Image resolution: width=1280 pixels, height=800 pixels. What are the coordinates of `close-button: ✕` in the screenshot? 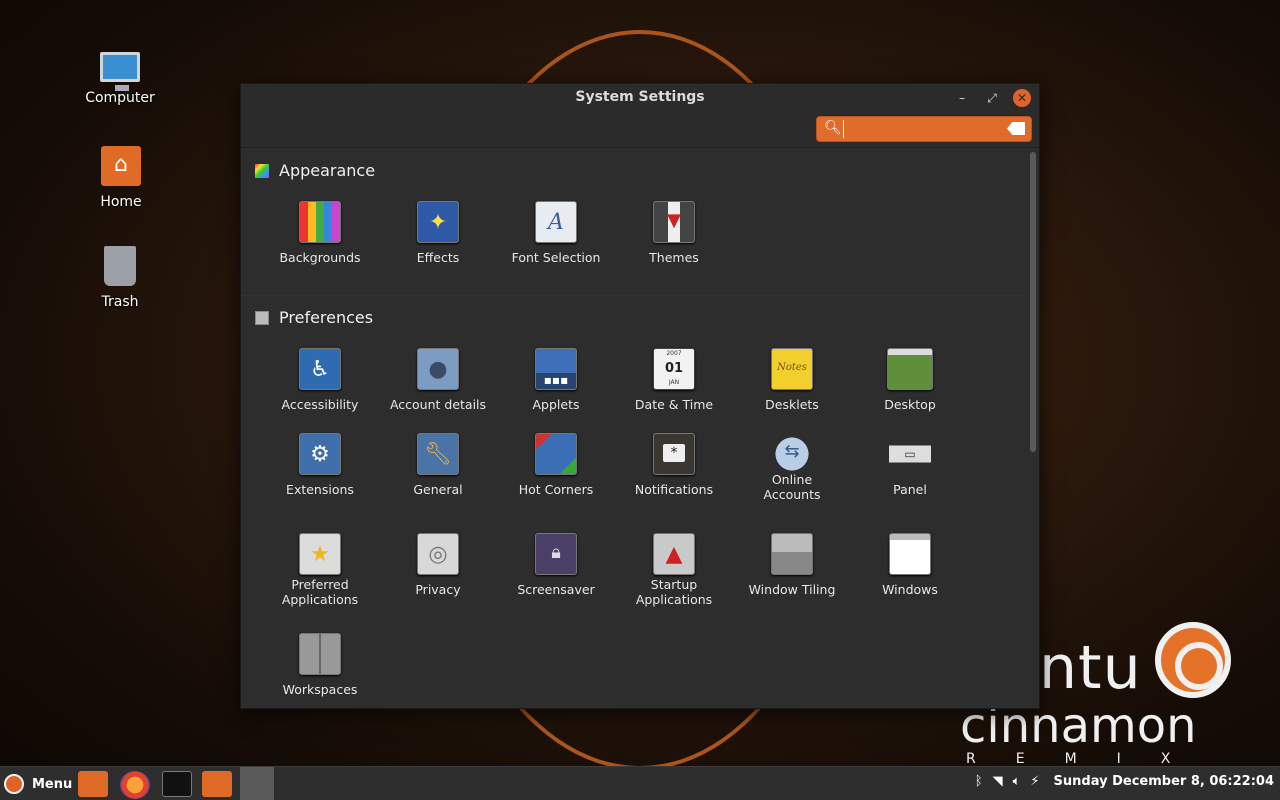 It's located at (1022, 98).